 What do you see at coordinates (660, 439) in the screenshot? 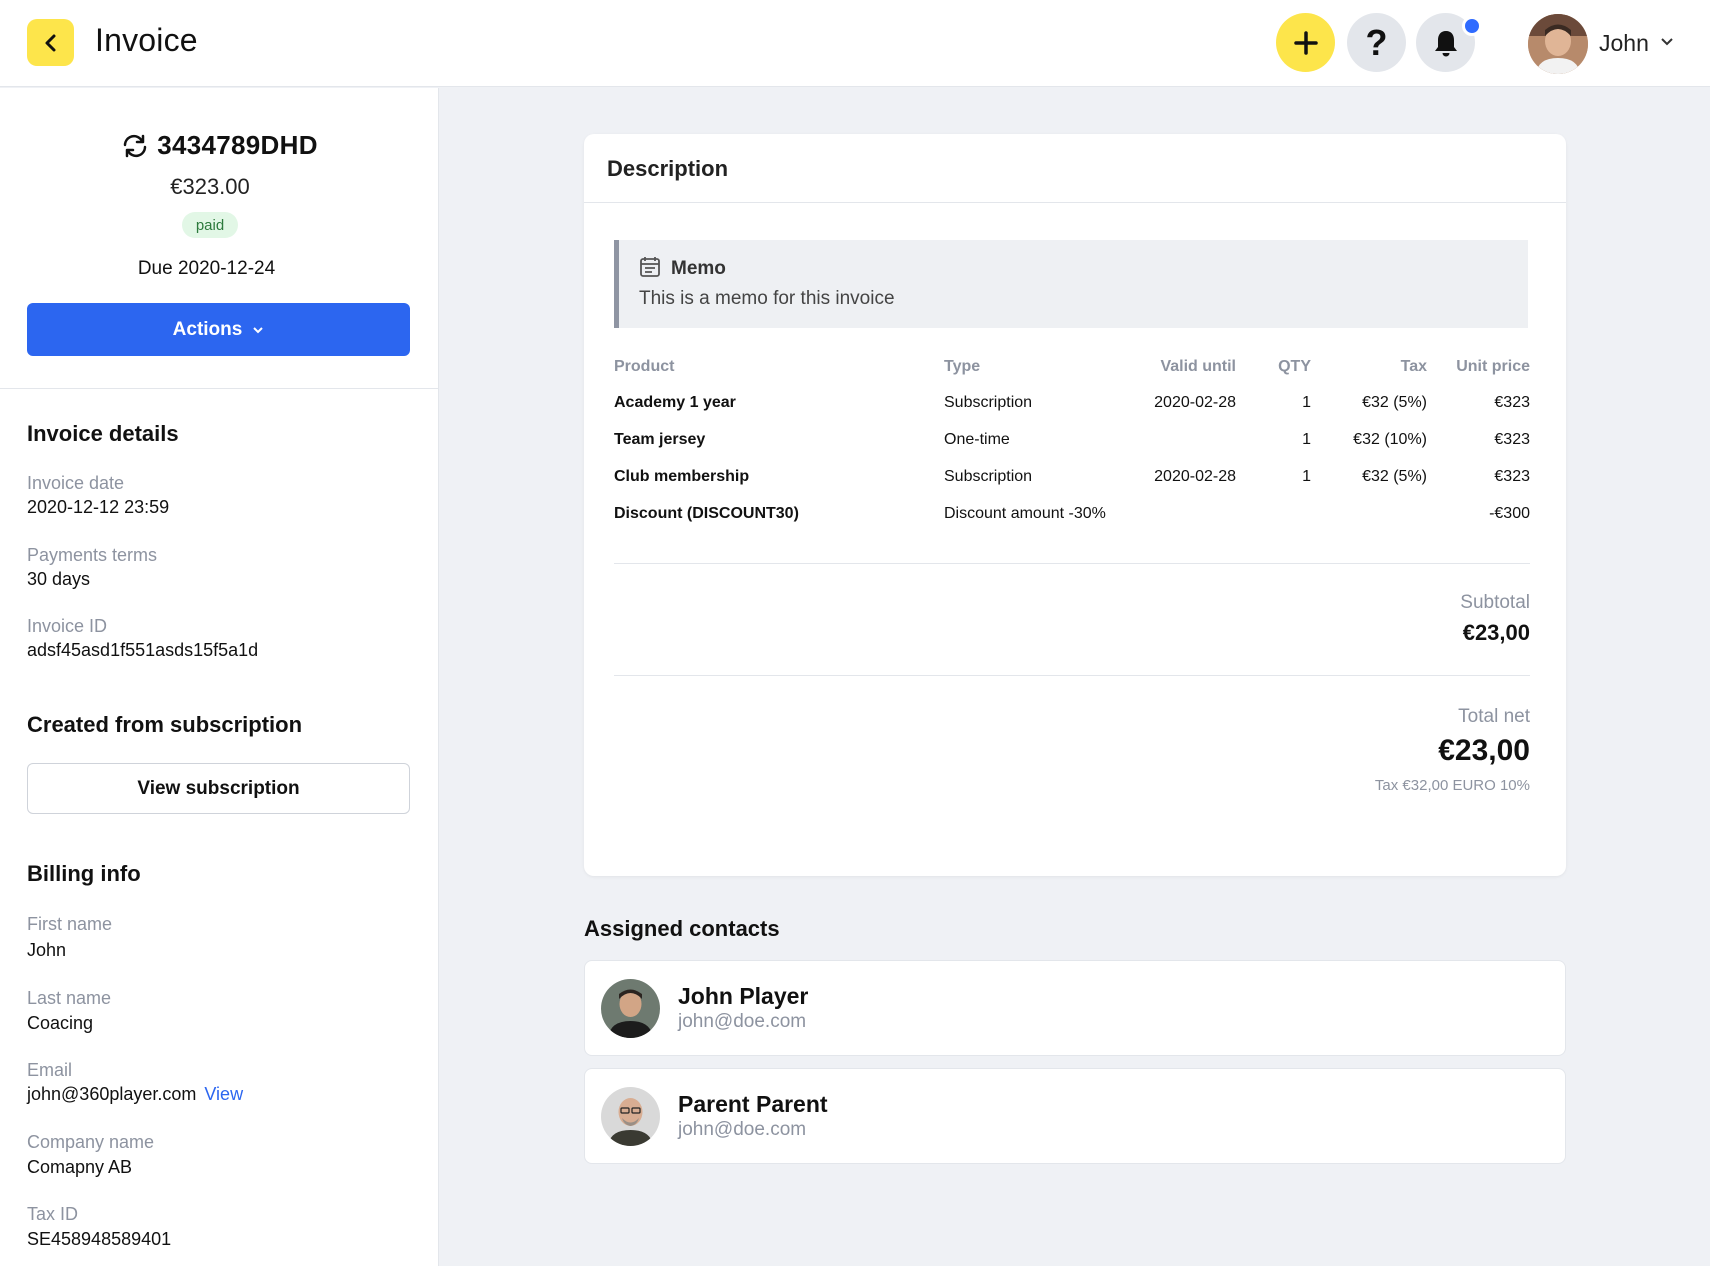
I see `product-name: Team jersey` at bounding box center [660, 439].